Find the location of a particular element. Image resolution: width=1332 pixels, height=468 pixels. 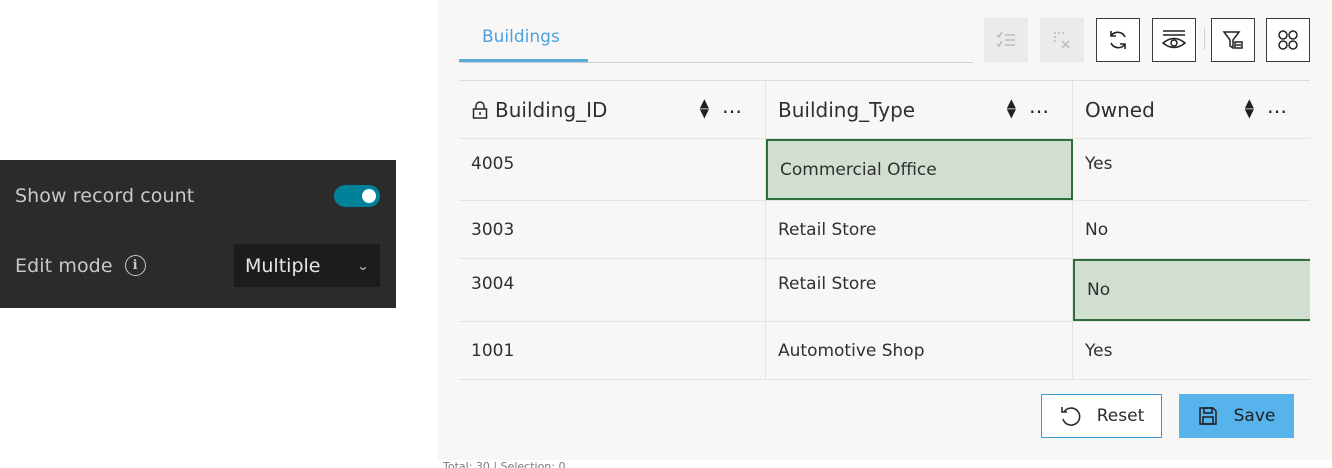

chevron-down-icon: ⌄ is located at coordinates (363, 265).